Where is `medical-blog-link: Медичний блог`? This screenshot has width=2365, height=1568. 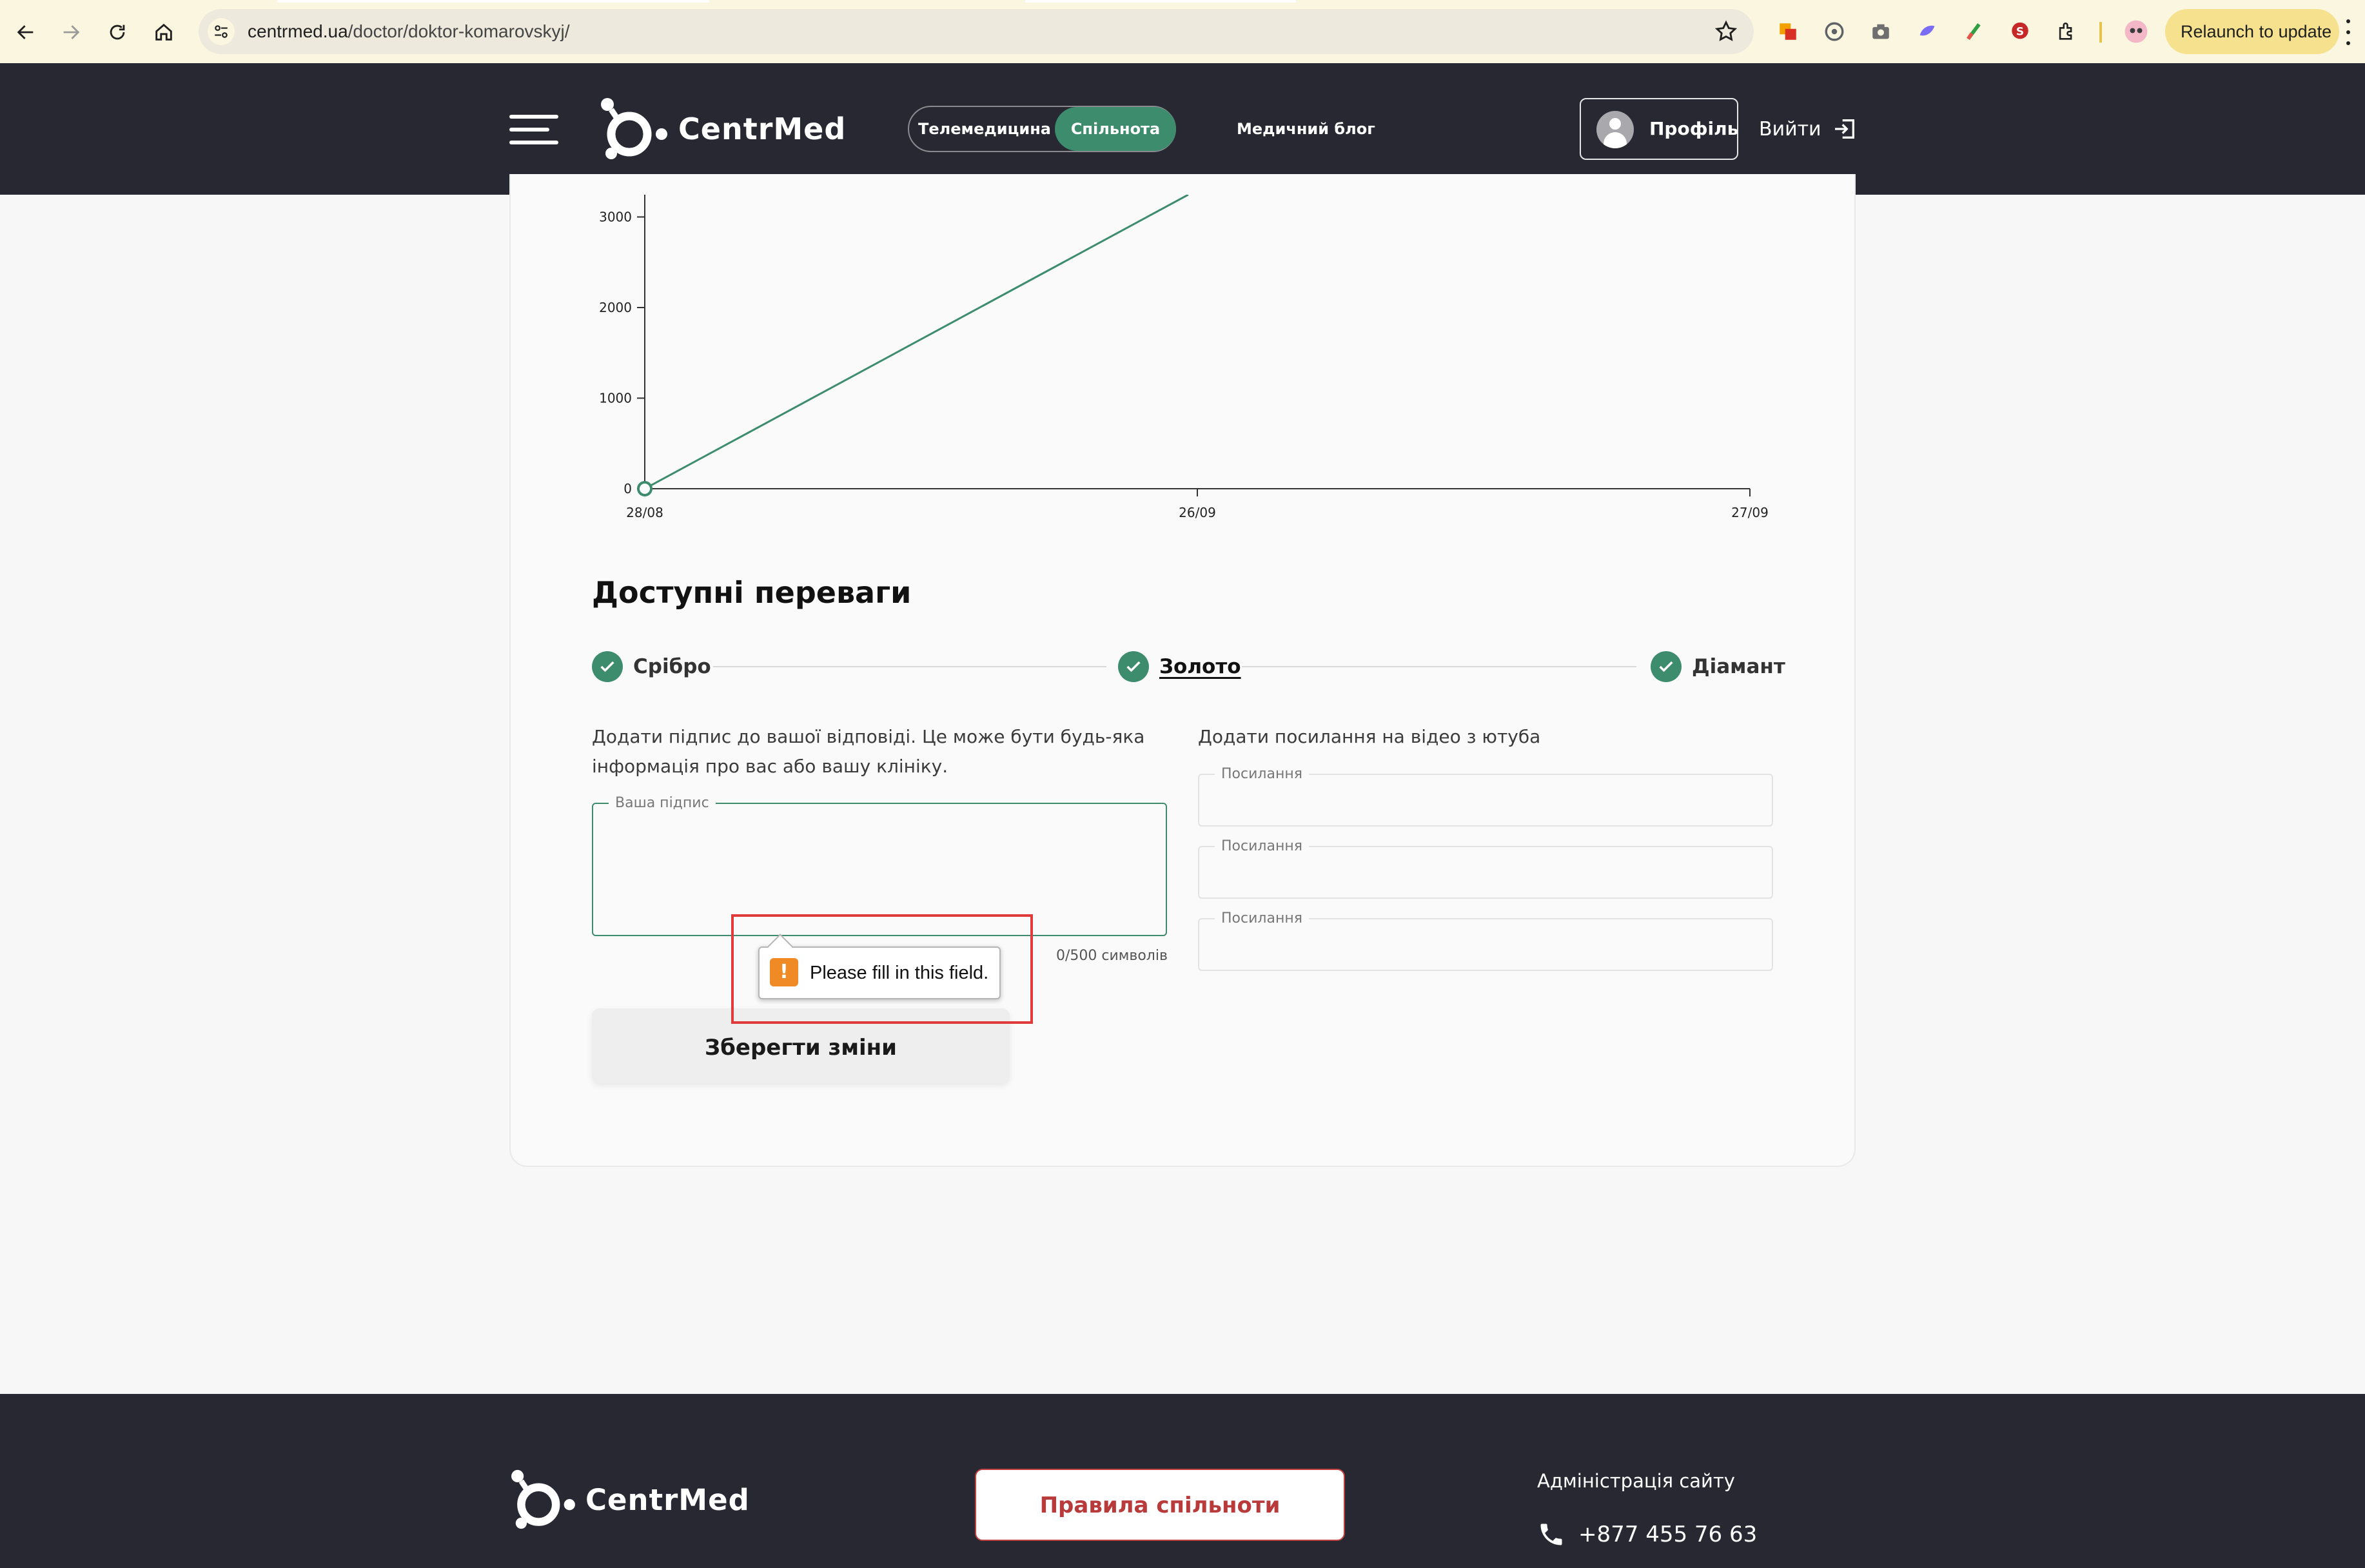
medical-blog-link: Медичний блог is located at coordinates (1306, 129).